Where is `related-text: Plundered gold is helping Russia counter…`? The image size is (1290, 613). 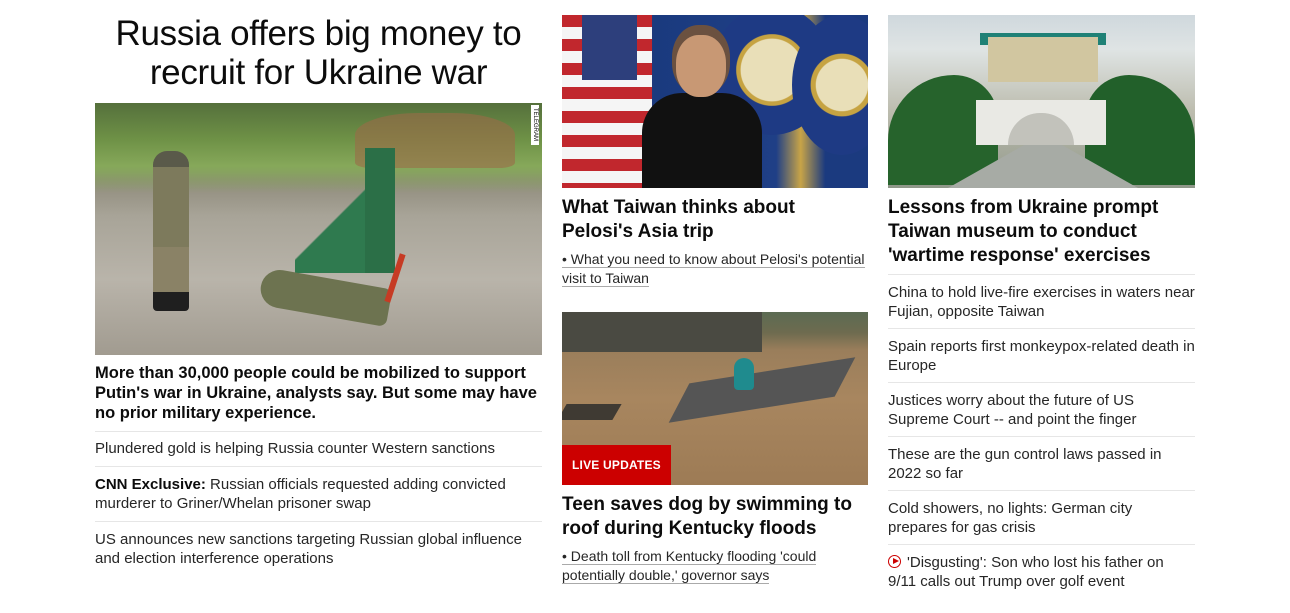
related-text: Plundered gold is helping Russia counter… is located at coordinates (295, 448).